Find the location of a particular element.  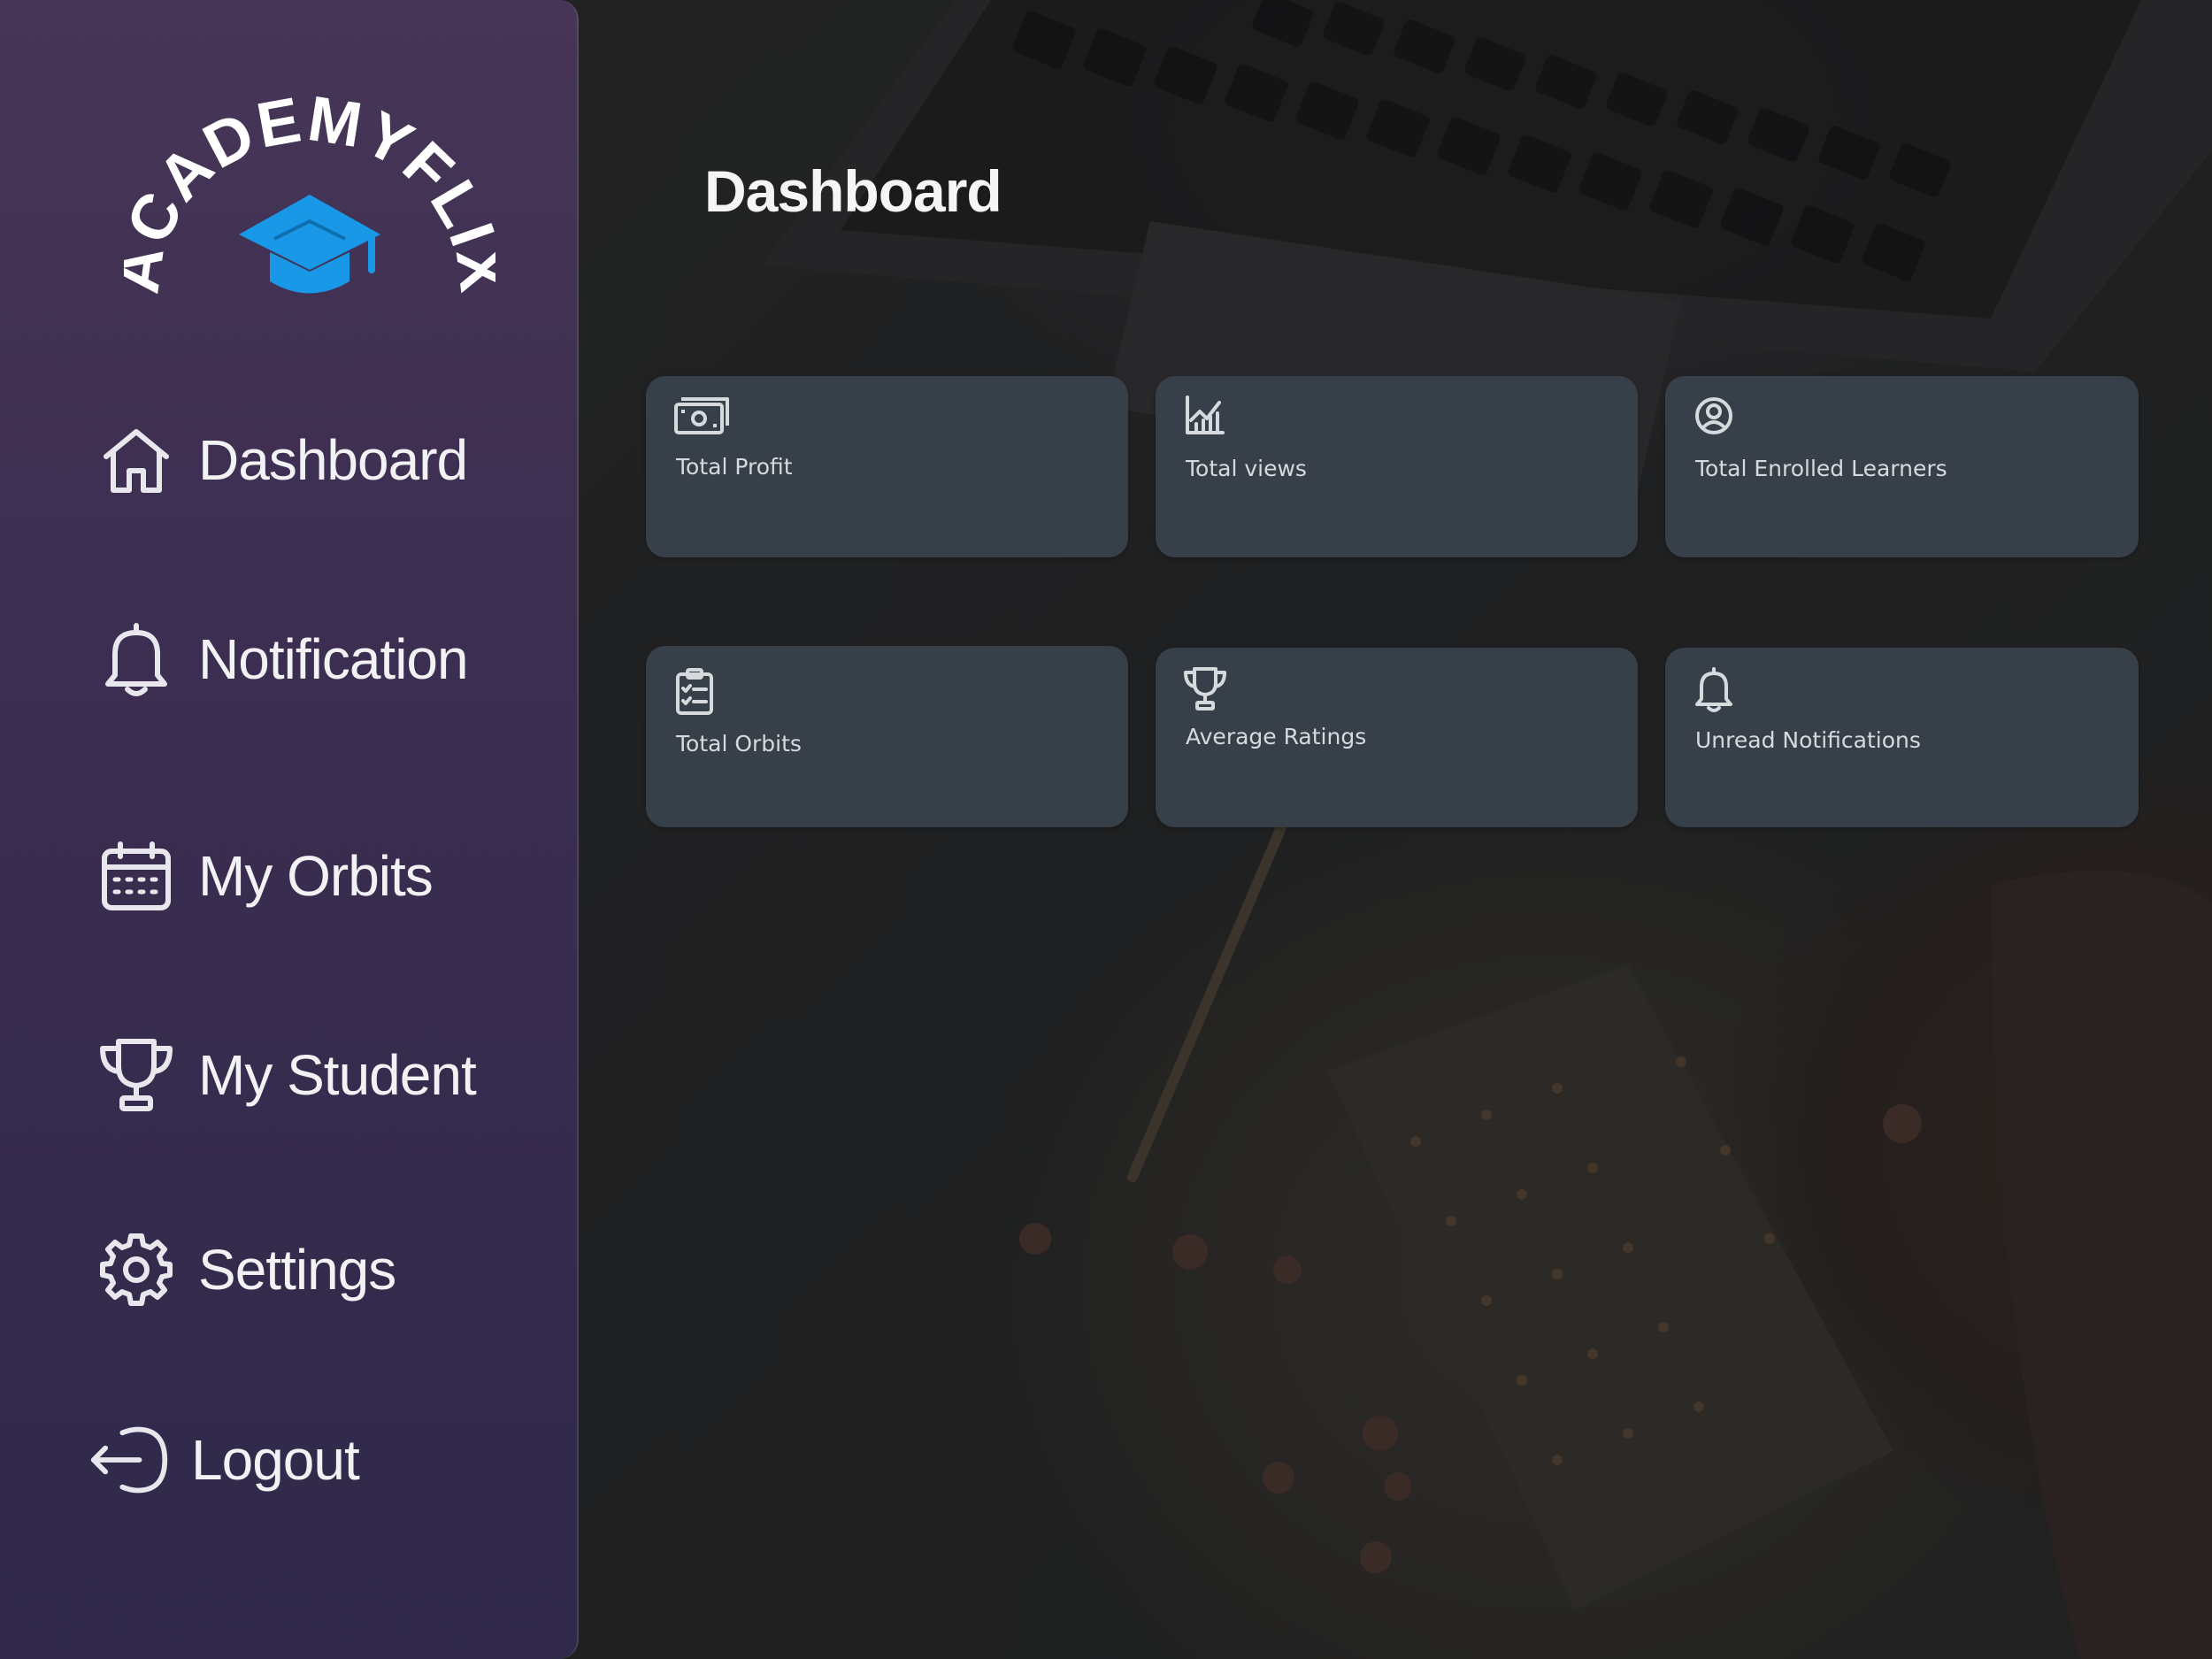

stat-card-total-enrolled-learners: Total Enrolled Learners is located at coordinates (1902, 467).